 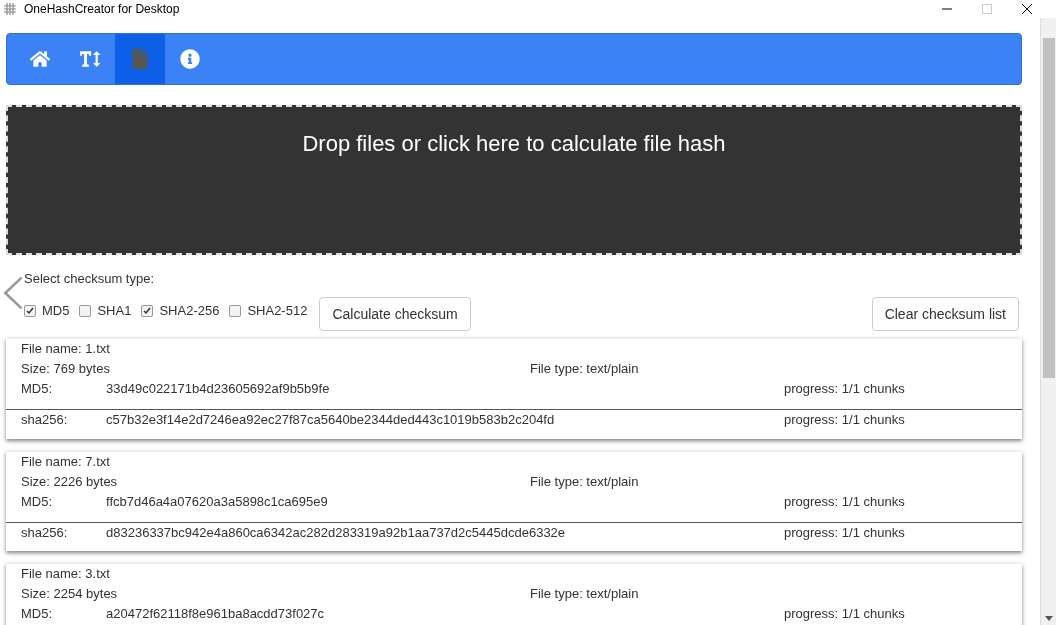 I want to click on checksum-option: SHA2-256, so click(x=180, y=311).